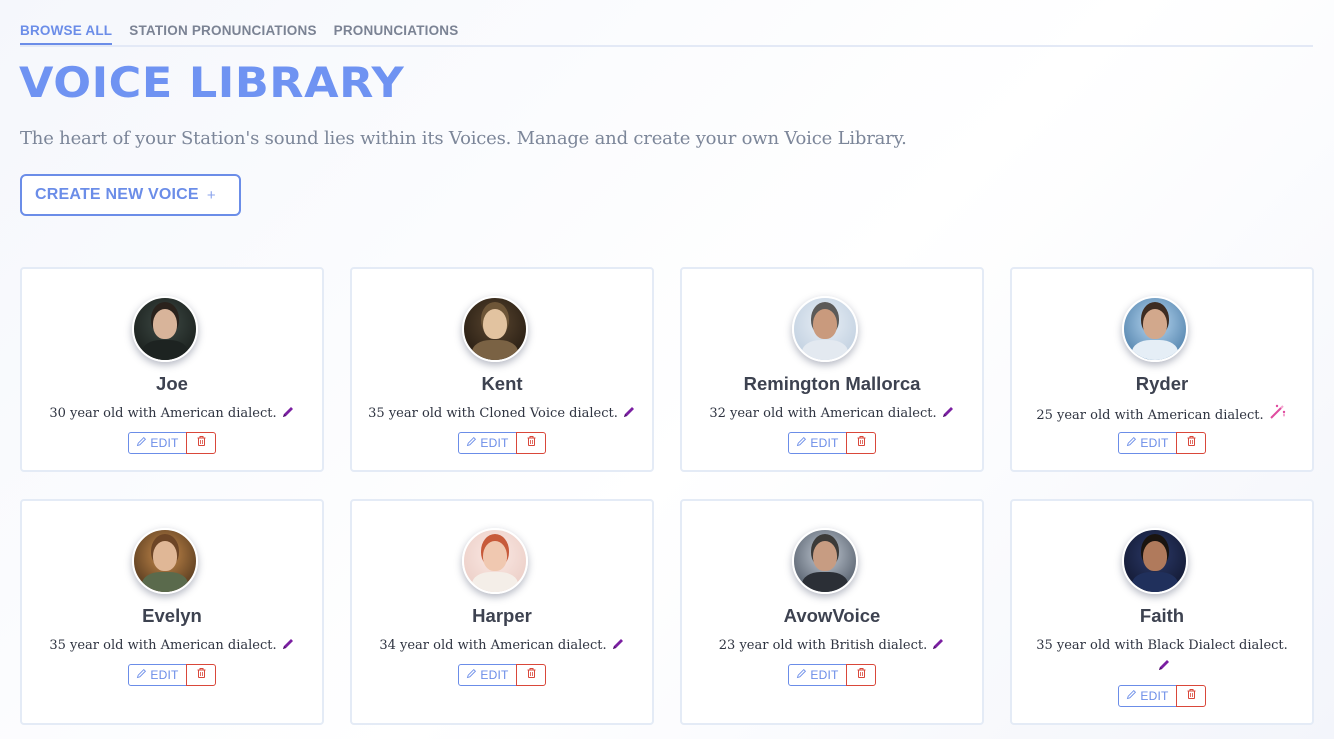 This screenshot has height=739, width=1334. What do you see at coordinates (212, 82) in the screenshot?
I see `page-title: VOICE LIBRARY` at bounding box center [212, 82].